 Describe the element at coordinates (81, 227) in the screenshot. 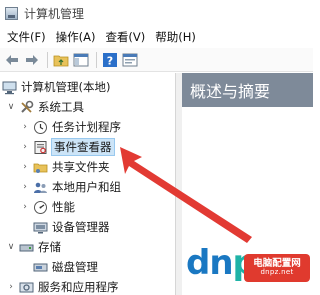

I see `tree-label-device-manager: 设备管理器` at that location.